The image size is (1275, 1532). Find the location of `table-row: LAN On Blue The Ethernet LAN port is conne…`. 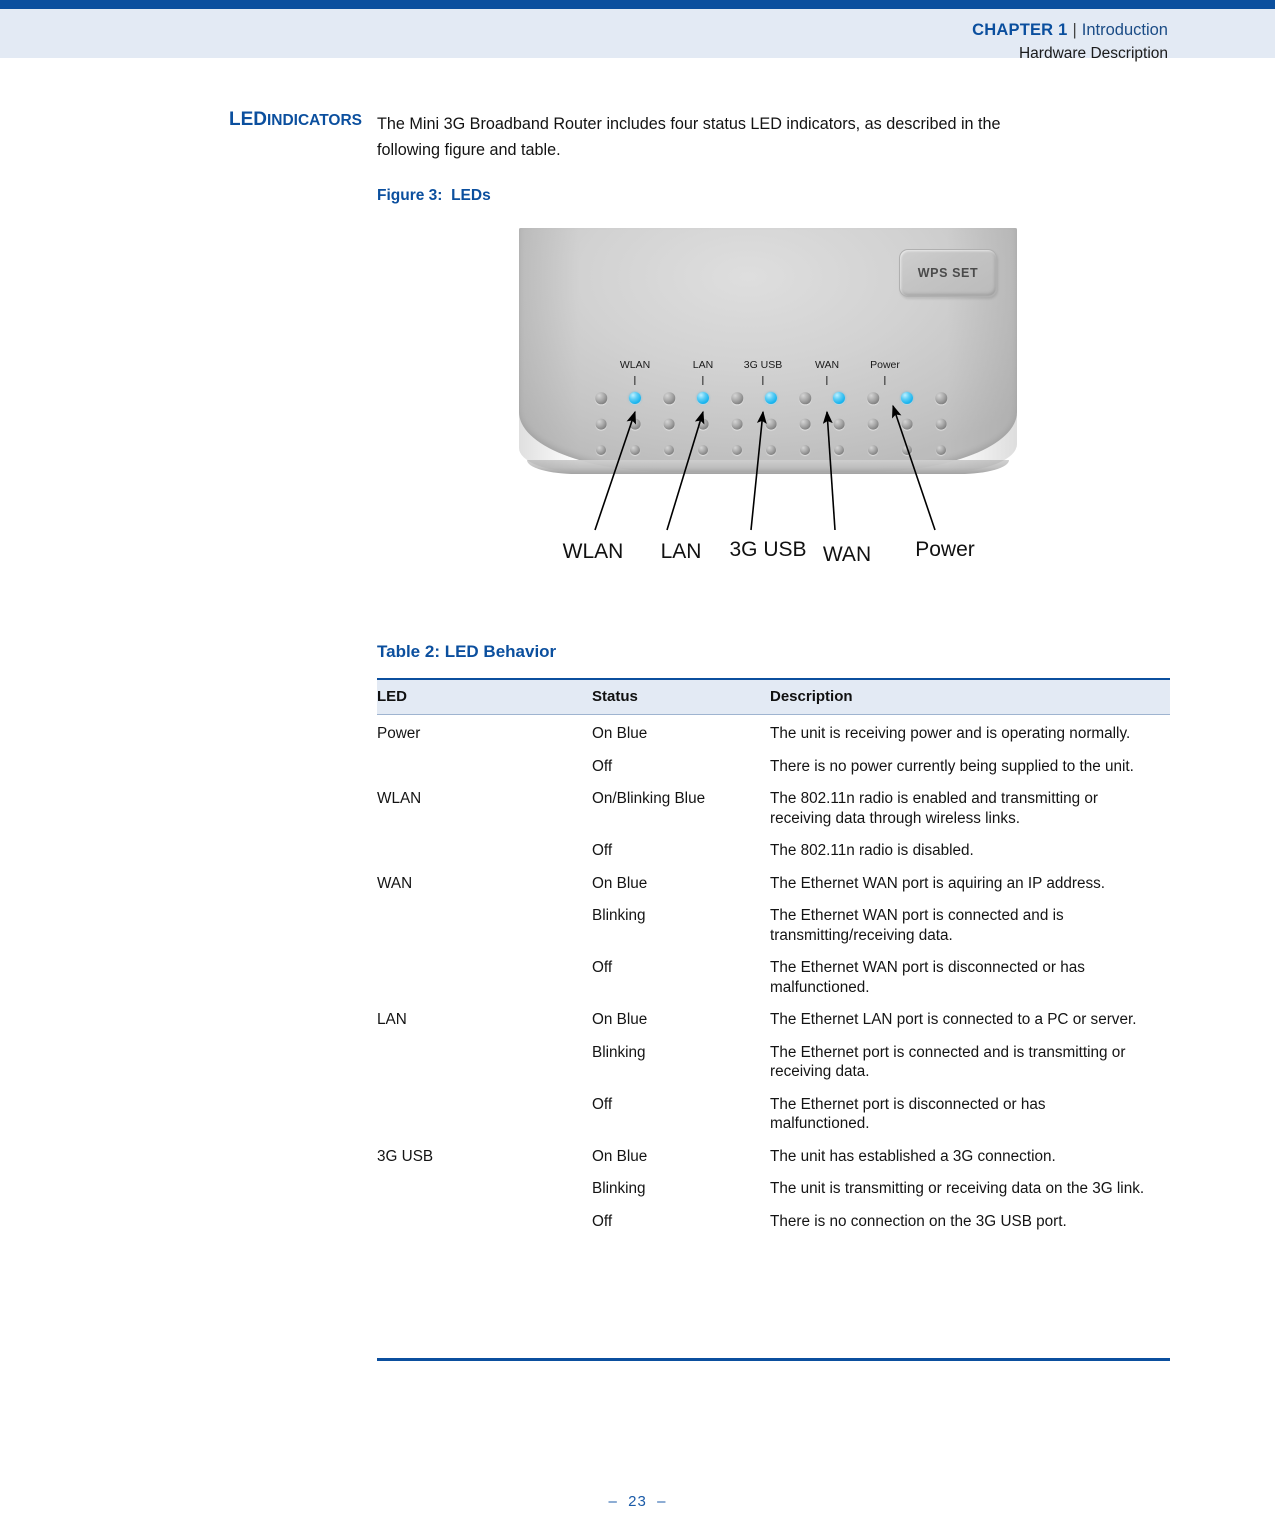

table-row: LAN On Blue The Ethernet LAN port is conne… is located at coordinates (773, 1017).